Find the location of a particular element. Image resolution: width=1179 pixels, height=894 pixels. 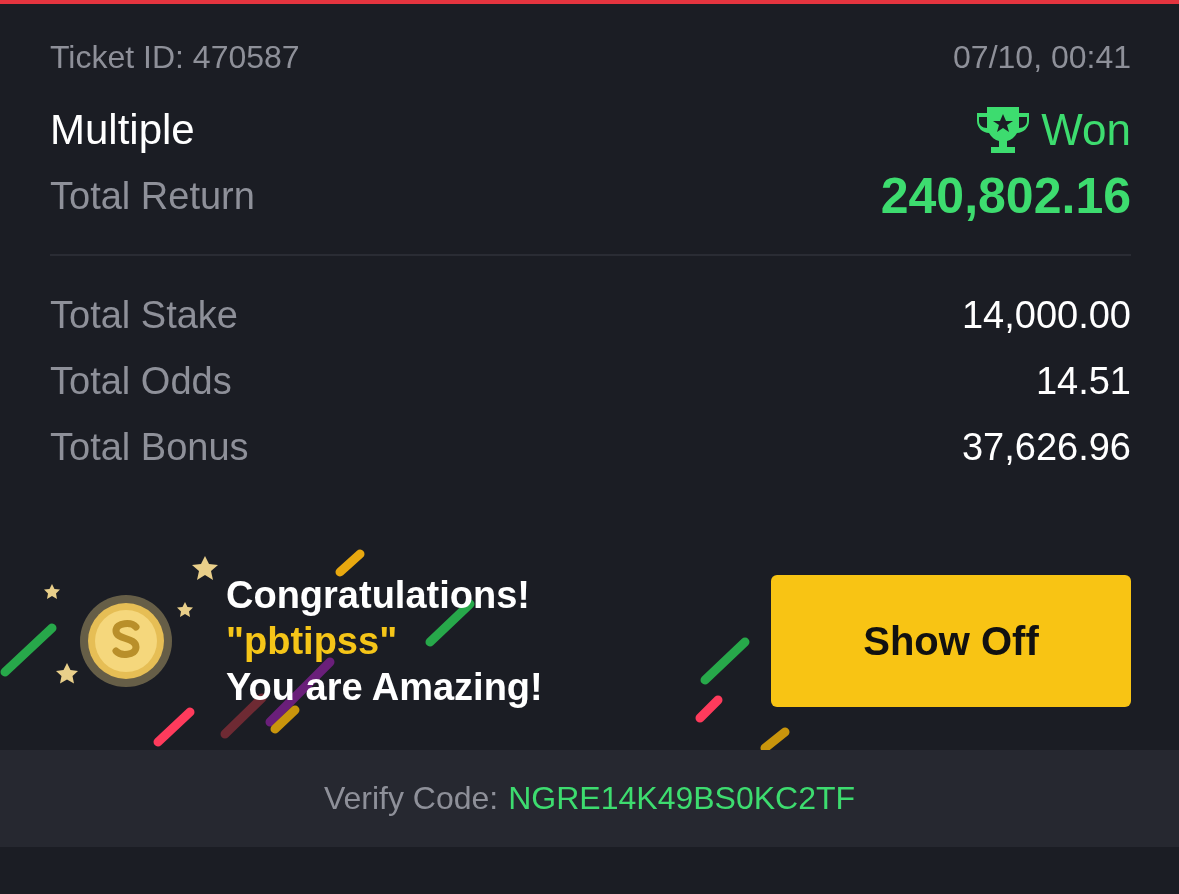

detail-value: 37,626.96 is located at coordinates (1046, 447).